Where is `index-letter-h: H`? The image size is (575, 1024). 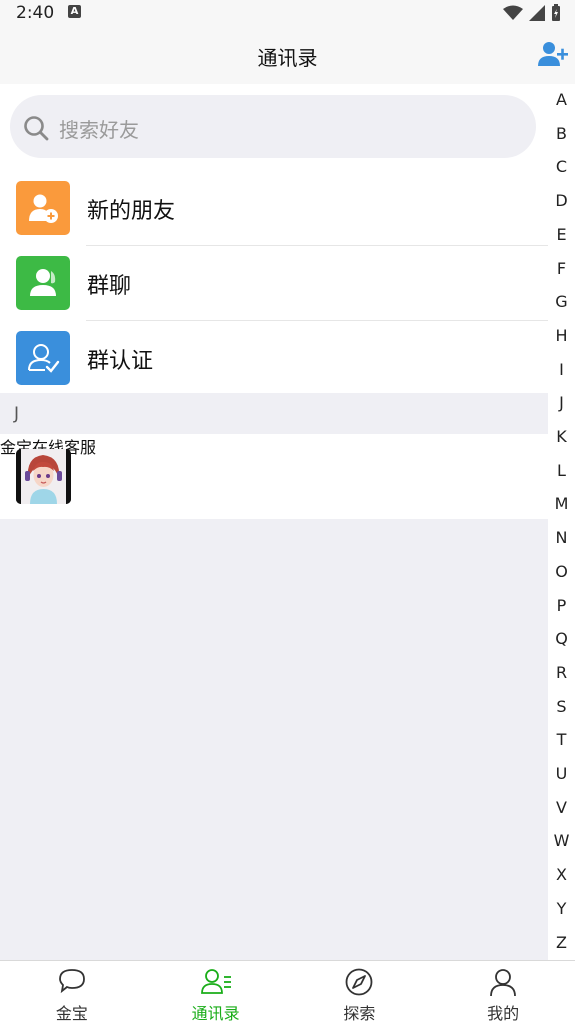 index-letter-h: H is located at coordinates (561, 335).